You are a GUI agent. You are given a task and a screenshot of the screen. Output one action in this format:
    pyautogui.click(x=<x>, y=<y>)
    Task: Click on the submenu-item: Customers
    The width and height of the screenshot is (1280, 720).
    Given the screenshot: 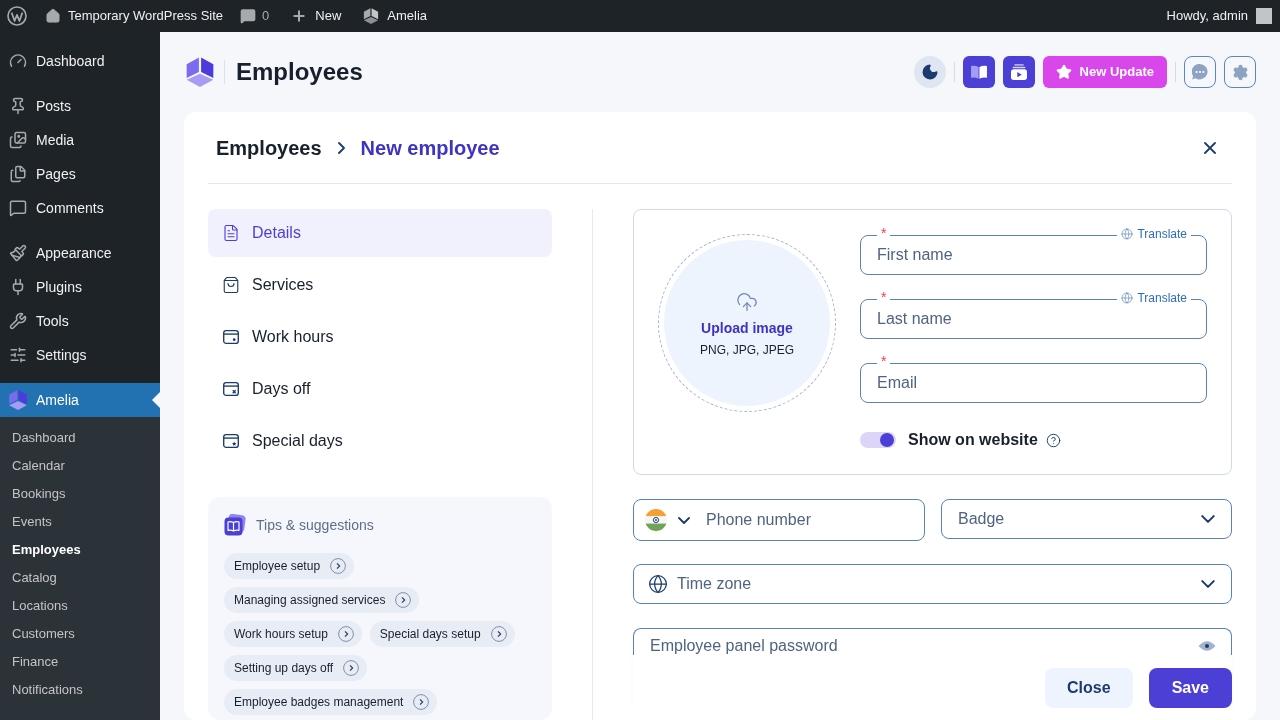 What is the action you would take?
    pyautogui.click(x=80, y=634)
    